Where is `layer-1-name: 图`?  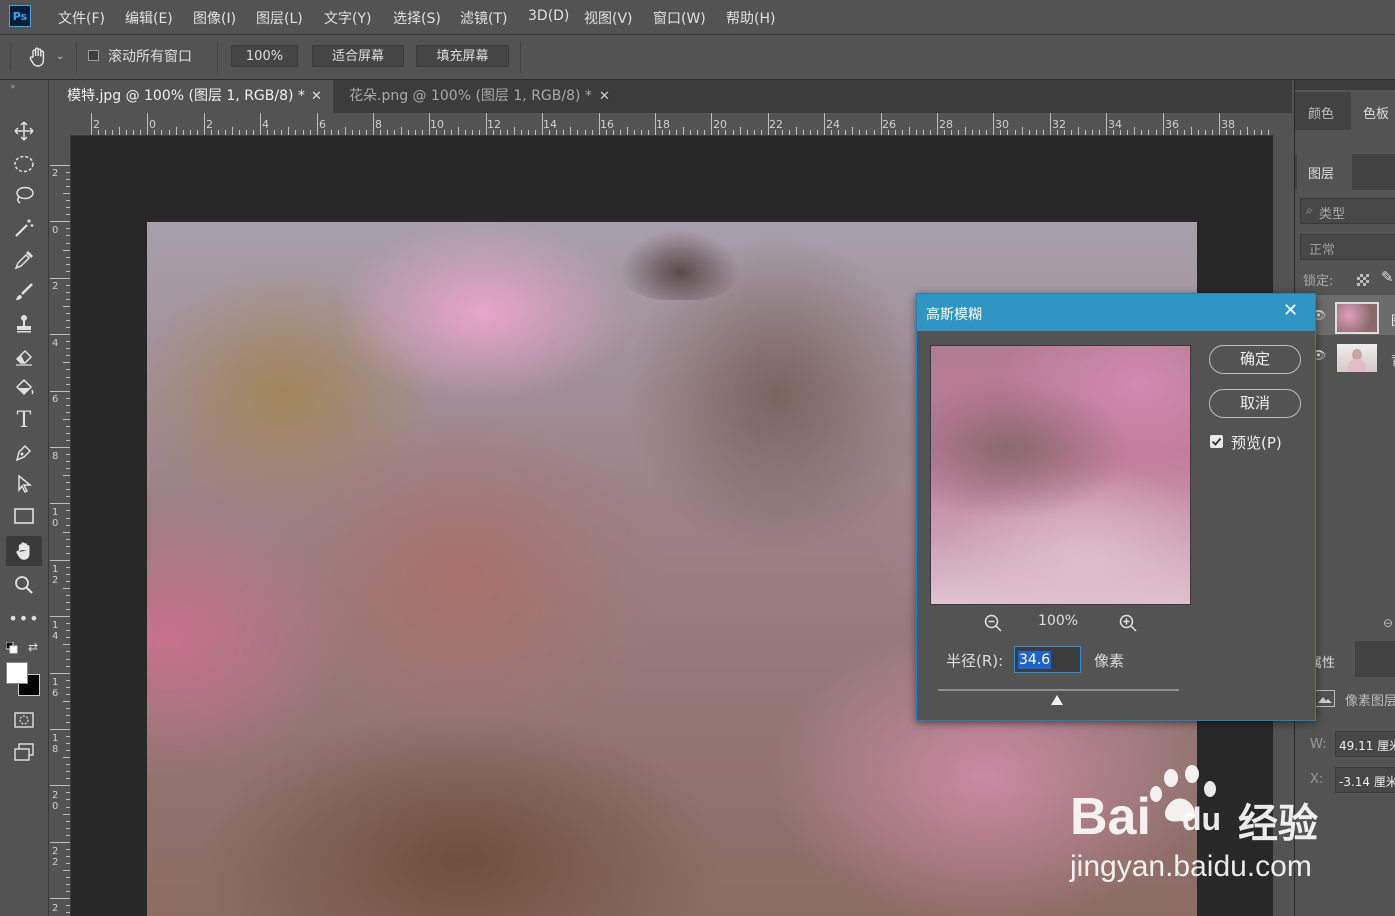 layer-1-name: 图 is located at coordinates (1393, 319).